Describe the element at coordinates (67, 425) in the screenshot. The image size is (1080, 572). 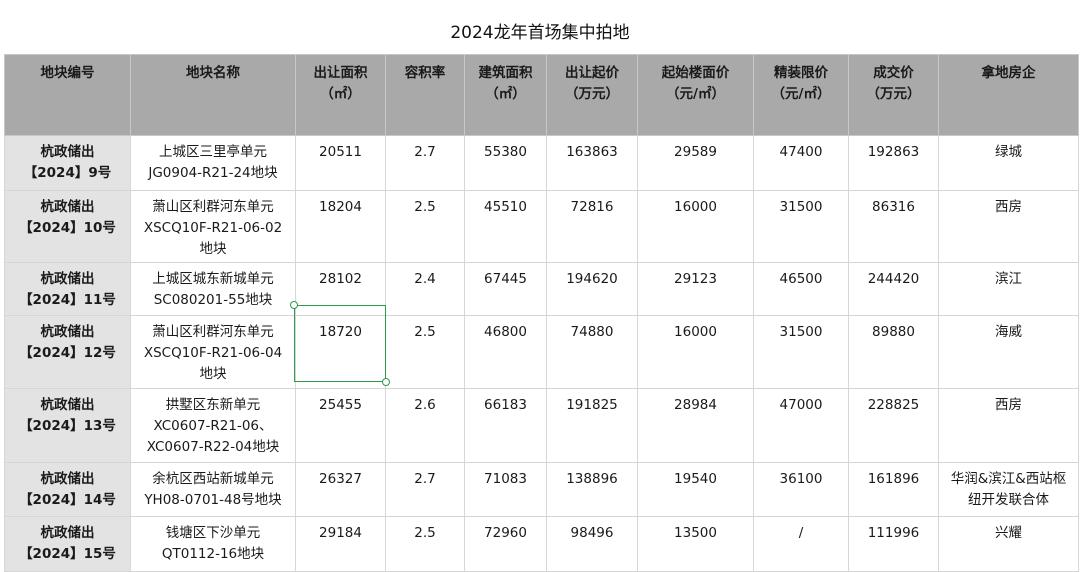
I see `cell-plot-code: 杭政储出 【2024】13号` at that location.